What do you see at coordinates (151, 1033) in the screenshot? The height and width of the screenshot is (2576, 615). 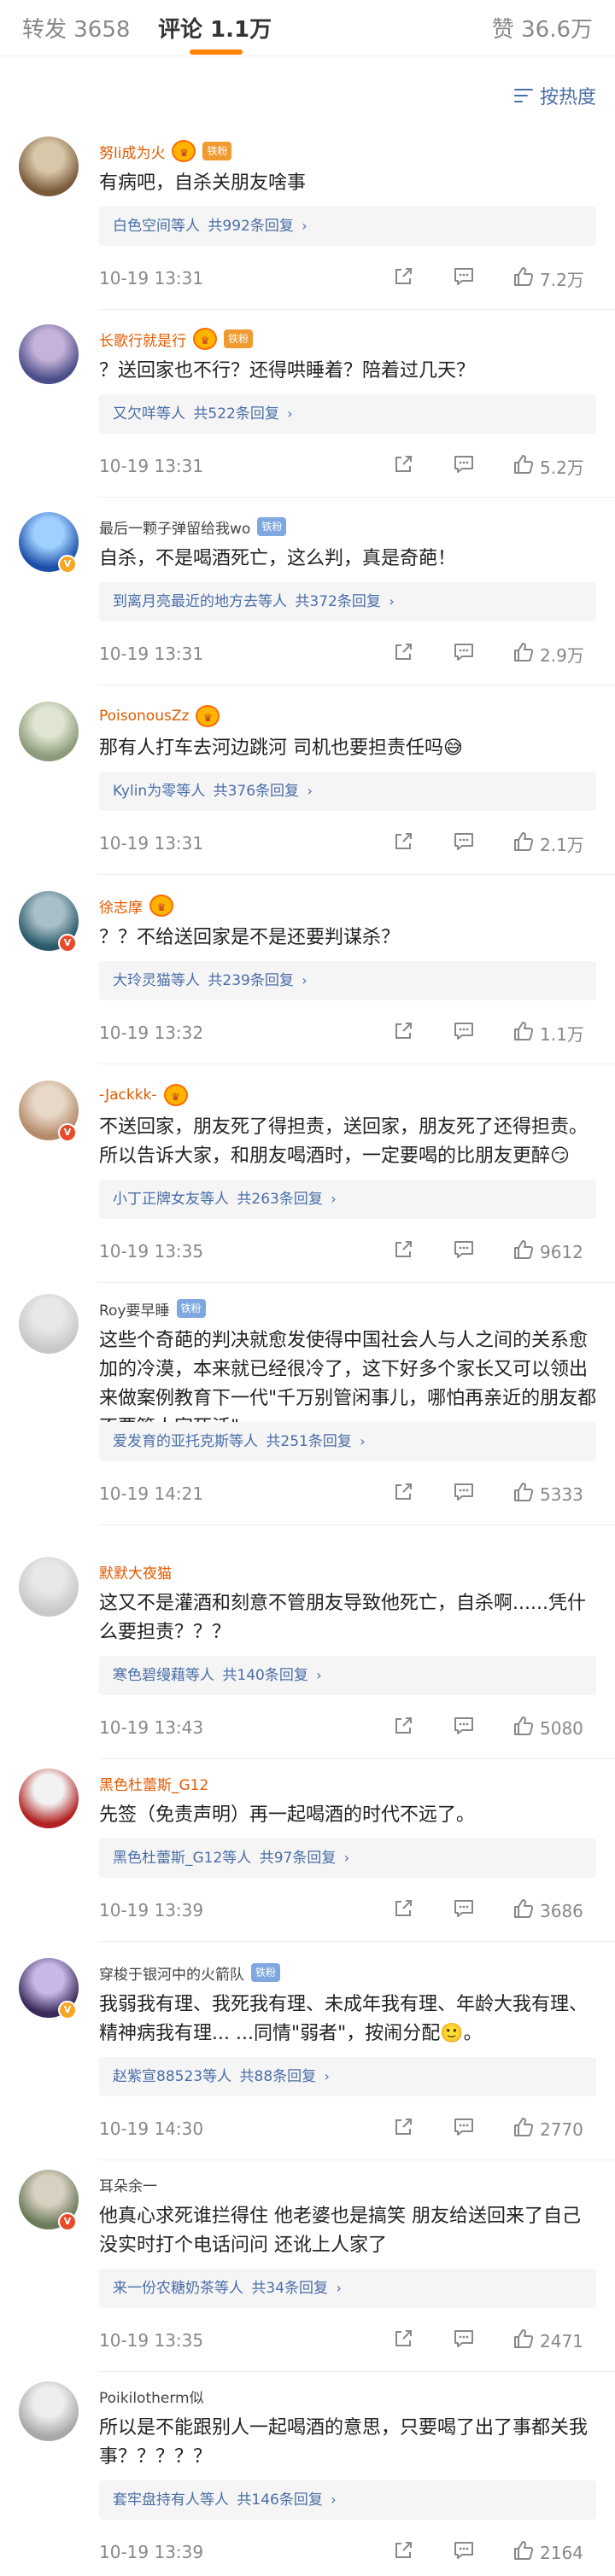 I see `comment-time: 10-19 13:32` at bounding box center [151, 1033].